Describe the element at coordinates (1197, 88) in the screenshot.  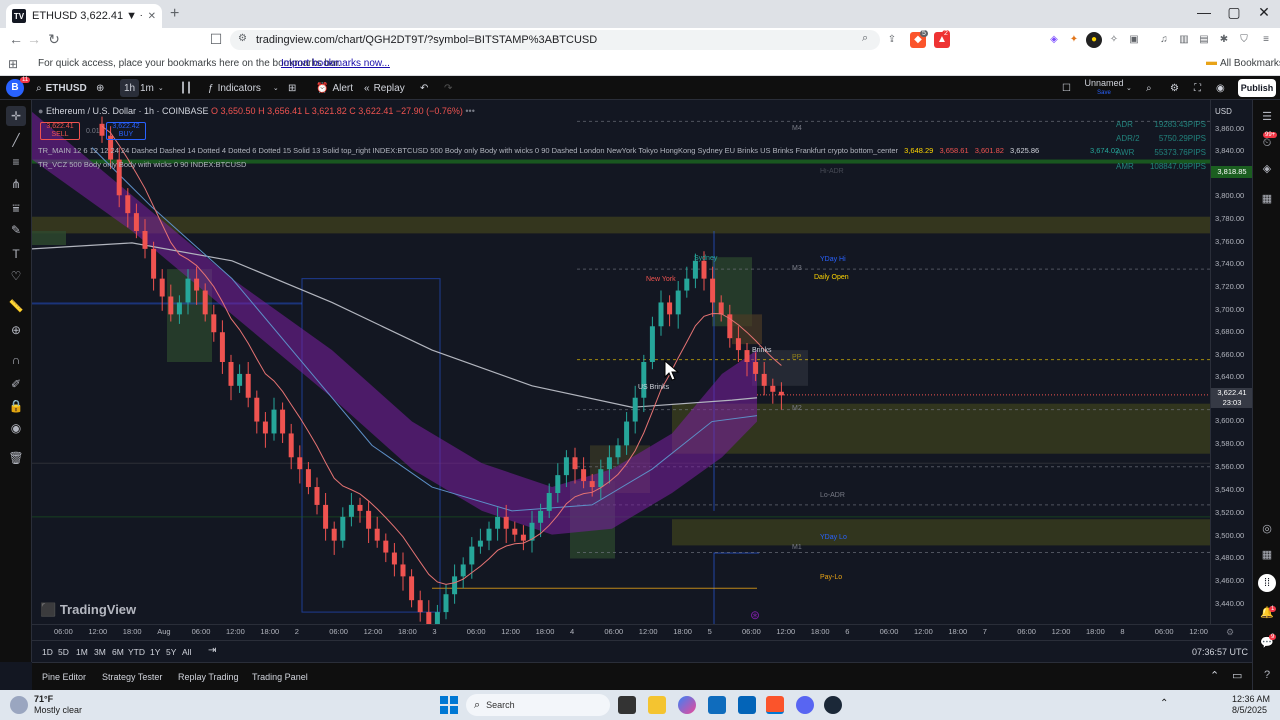
I see `fullscreen-button: ⛶` at that location.